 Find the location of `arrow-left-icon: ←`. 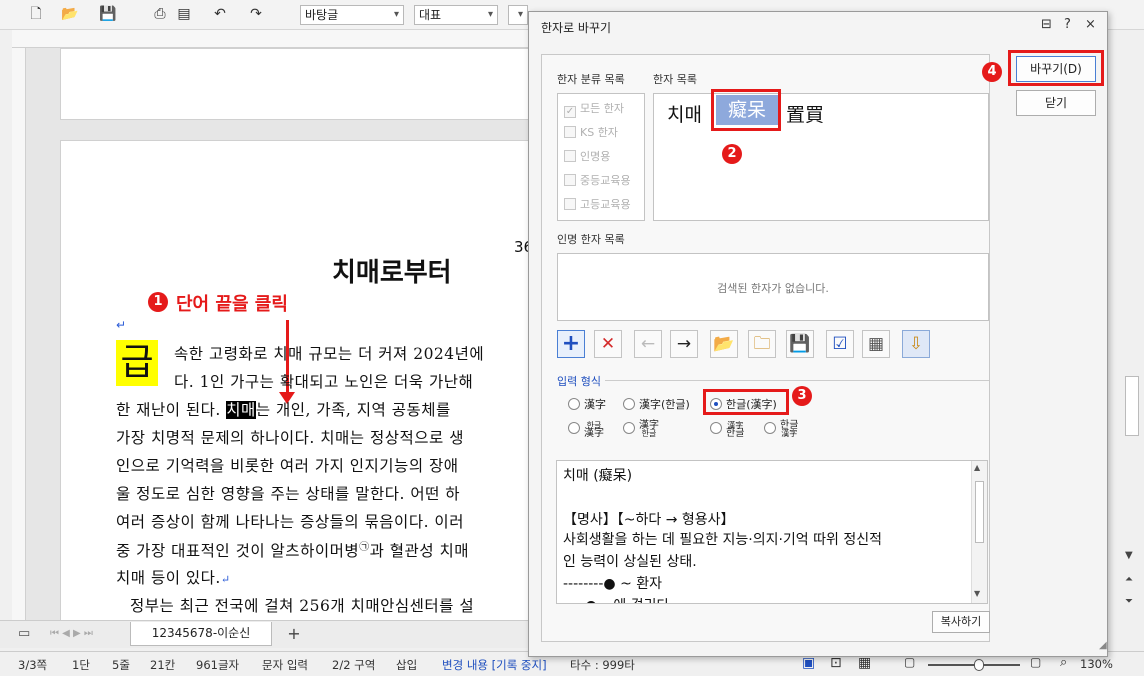

arrow-left-icon: ← is located at coordinates (648, 344).